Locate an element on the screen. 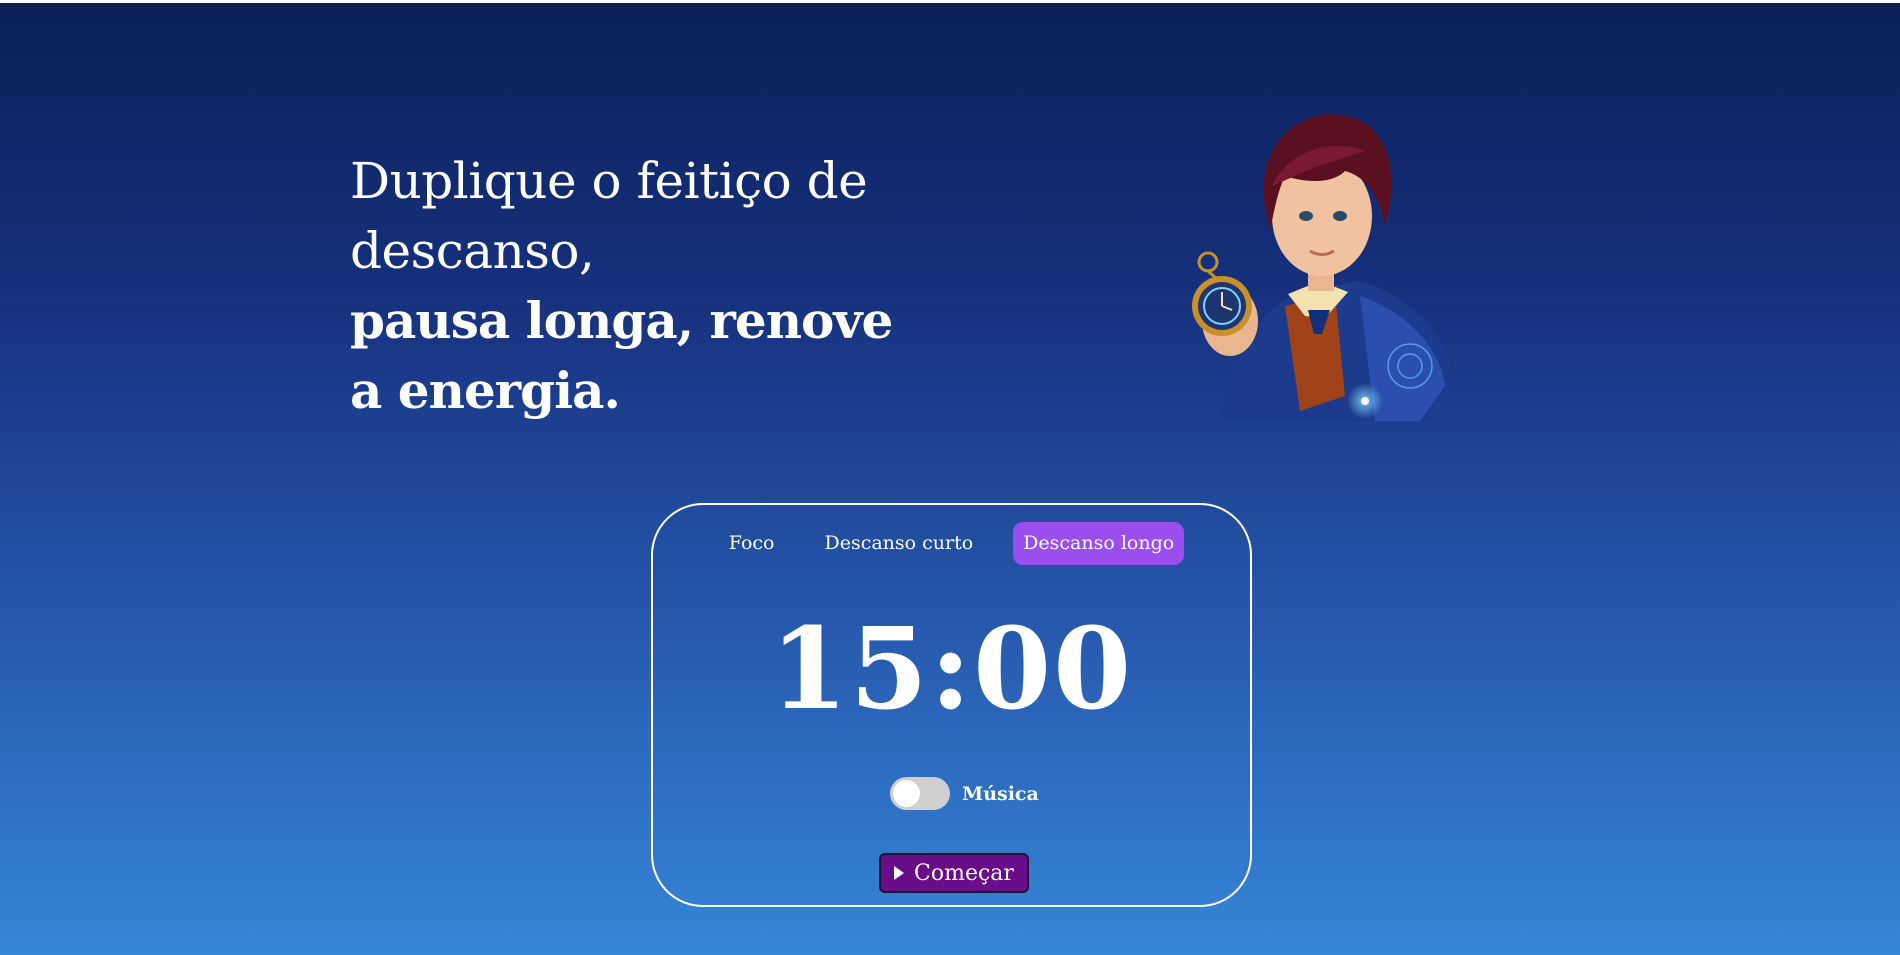 Image resolution: width=1900 pixels, height=955 pixels. music-toggle is located at coordinates (920, 793).